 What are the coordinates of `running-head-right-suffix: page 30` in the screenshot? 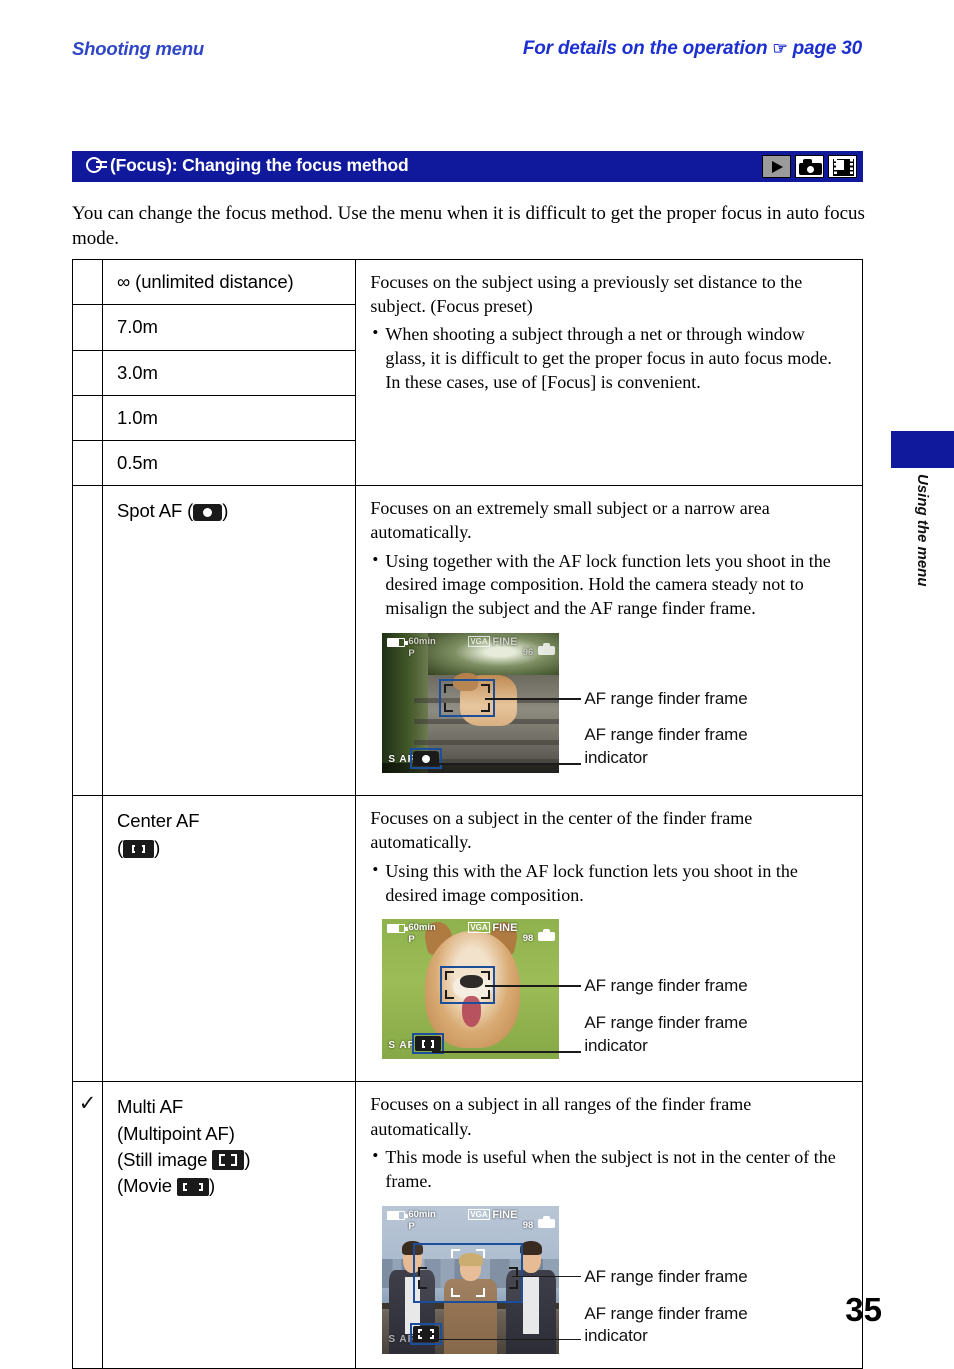 It's located at (827, 48).